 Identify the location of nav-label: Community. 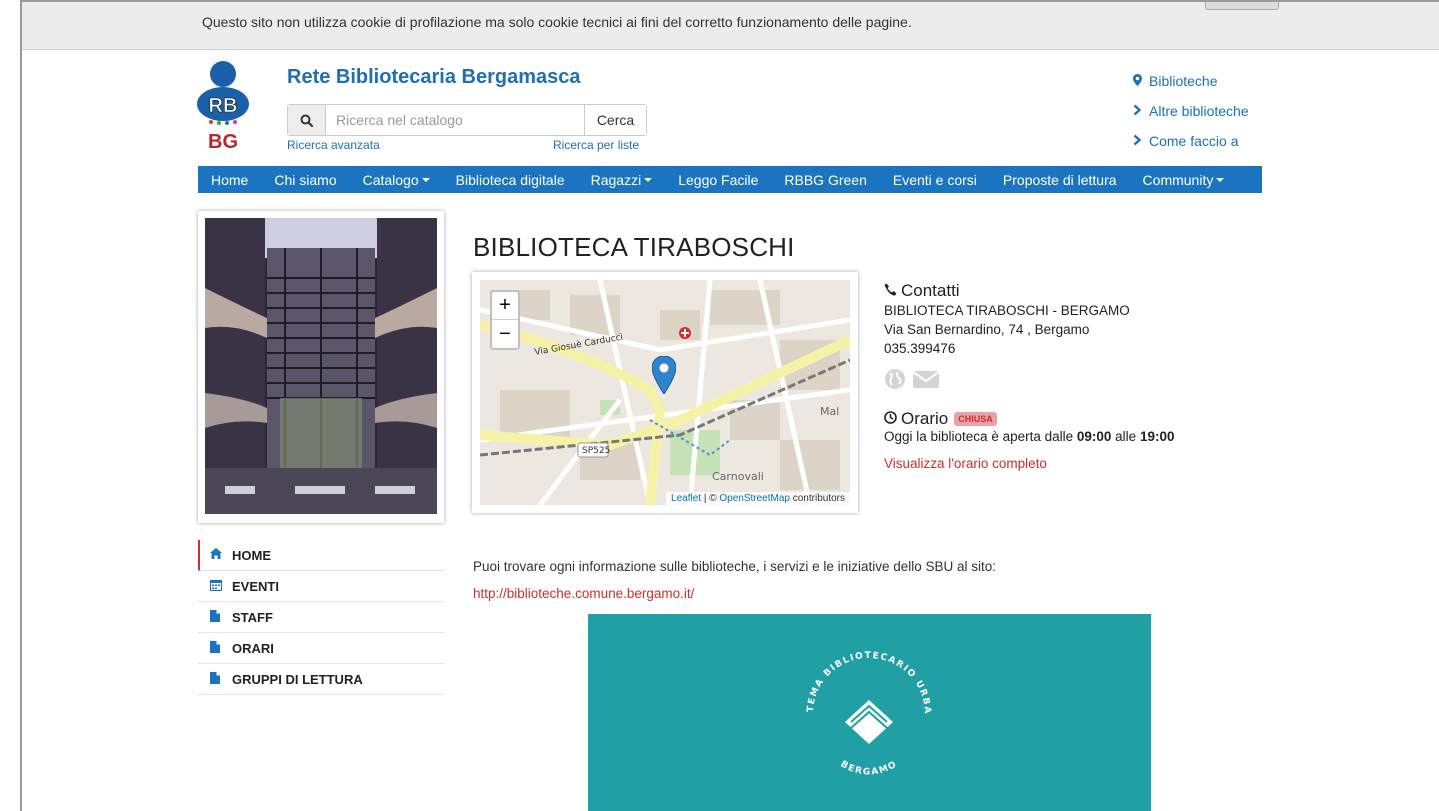
(1178, 179).